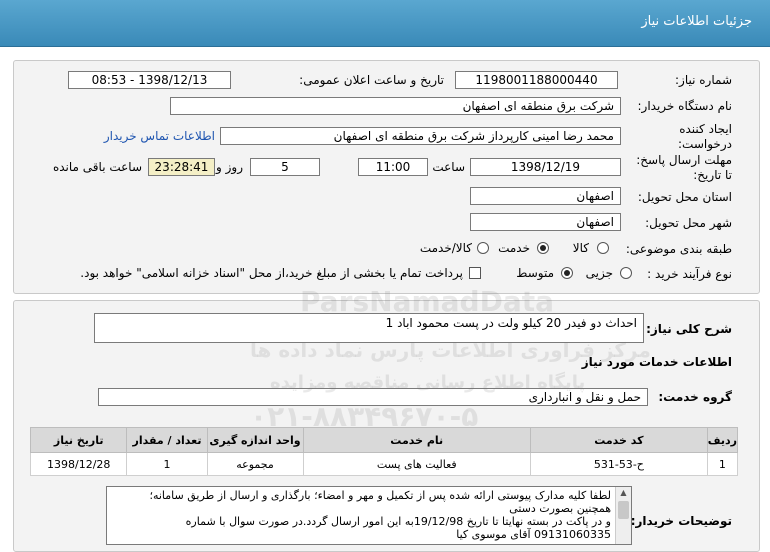 Image resolution: width=770 pixels, height=552 pixels. Describe the element at coordinates (167, 464) in the screenshot. I see `cell-quantity: 1` at that location.